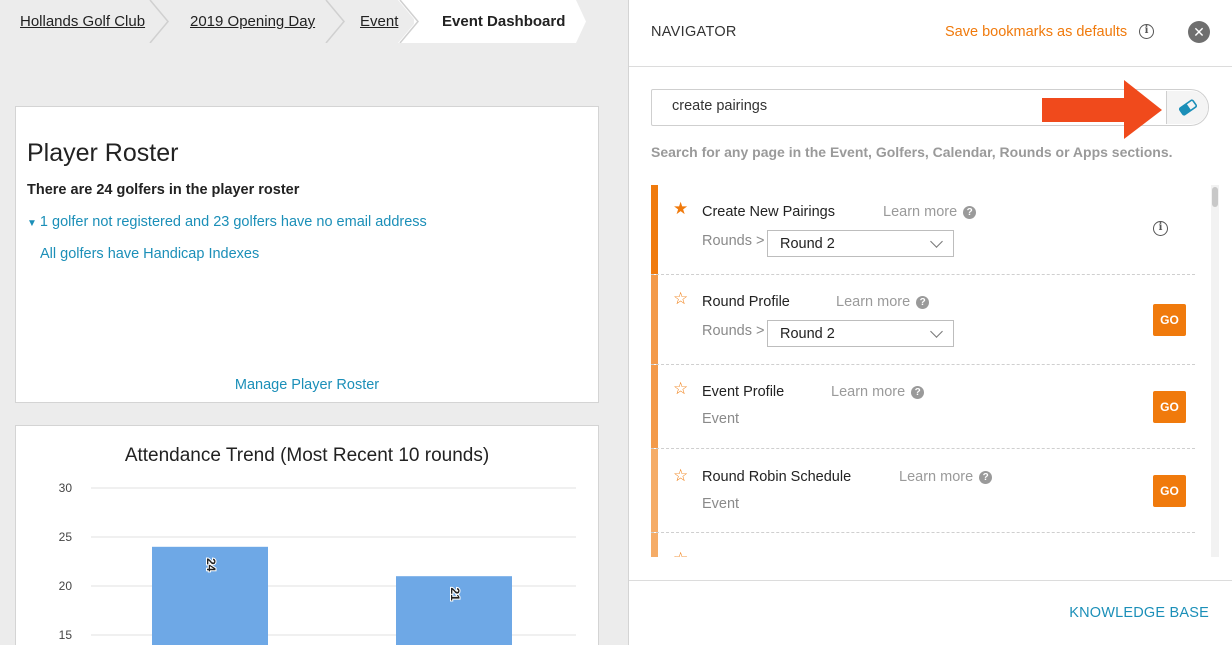  I want to click on close-button: ✕, so click(1199, 32).